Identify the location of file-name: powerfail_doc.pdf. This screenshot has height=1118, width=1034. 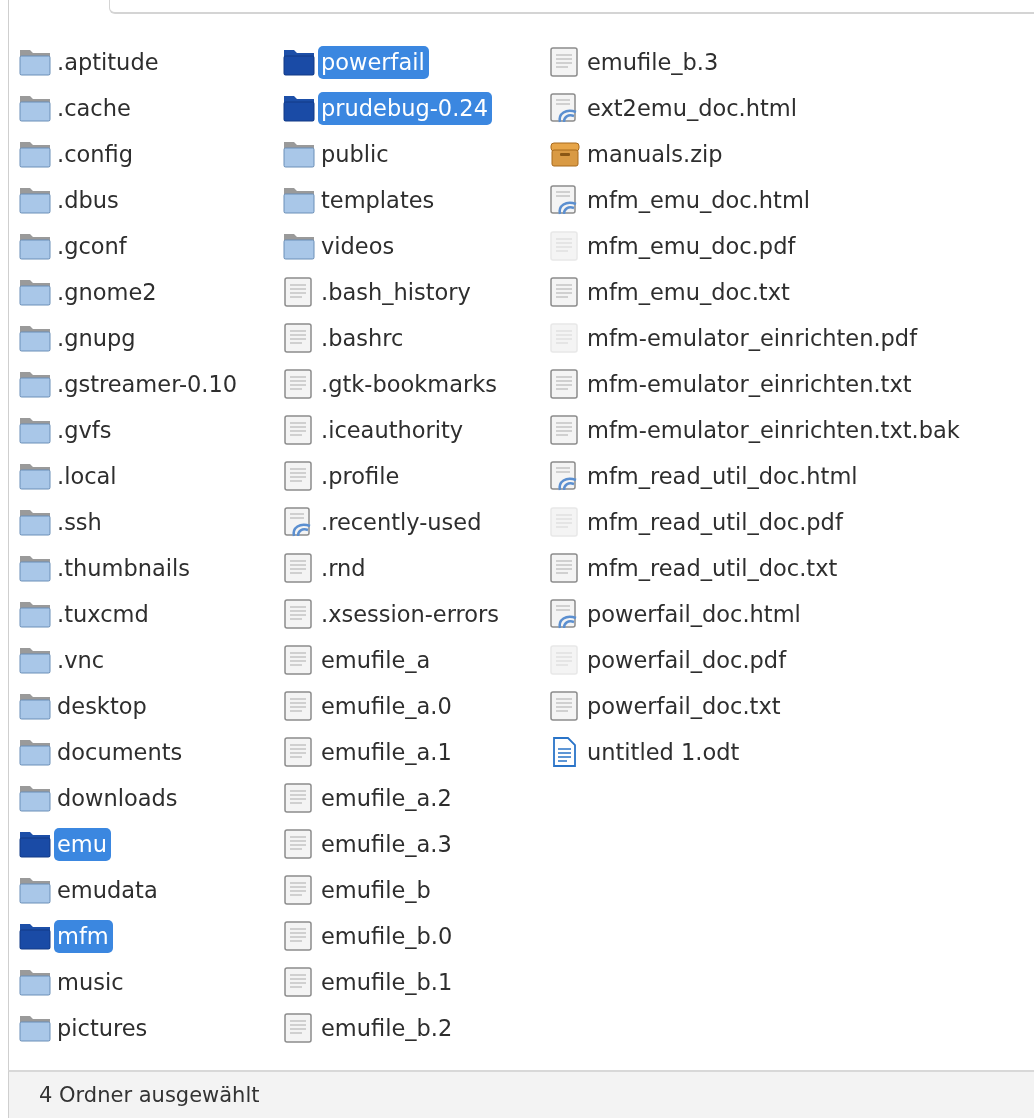
(687, 660).